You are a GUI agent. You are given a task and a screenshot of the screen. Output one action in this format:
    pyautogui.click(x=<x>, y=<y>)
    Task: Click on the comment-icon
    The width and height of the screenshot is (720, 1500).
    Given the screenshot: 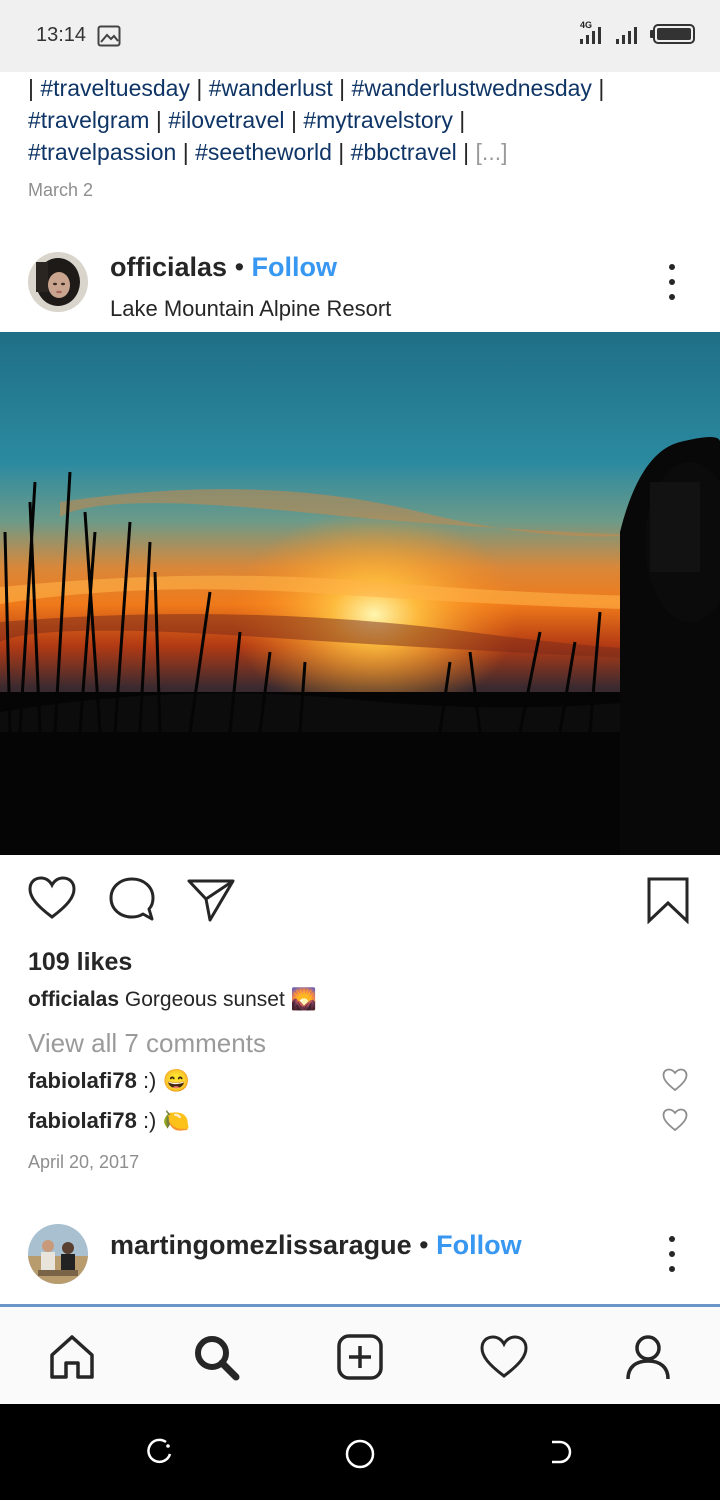 What is the action you would take?
    pyautogui.click(x=132, y=899)
    